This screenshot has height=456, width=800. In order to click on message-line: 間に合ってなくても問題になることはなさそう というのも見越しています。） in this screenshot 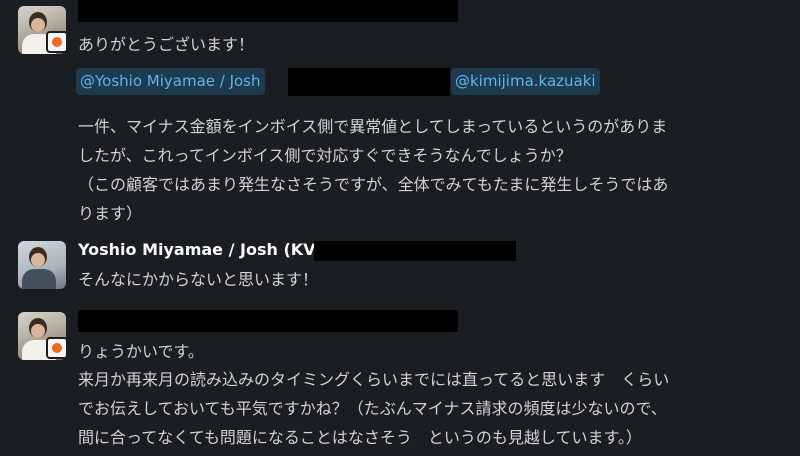, I will do `click(360, 437)`.